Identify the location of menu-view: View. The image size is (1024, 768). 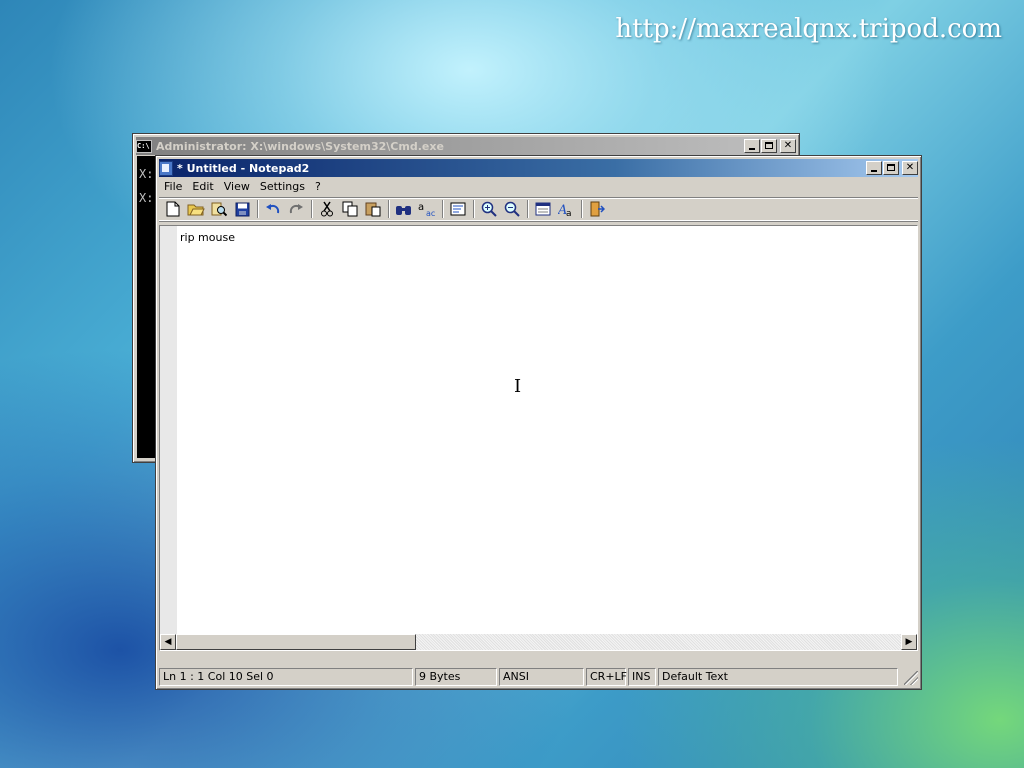
(237, 186).